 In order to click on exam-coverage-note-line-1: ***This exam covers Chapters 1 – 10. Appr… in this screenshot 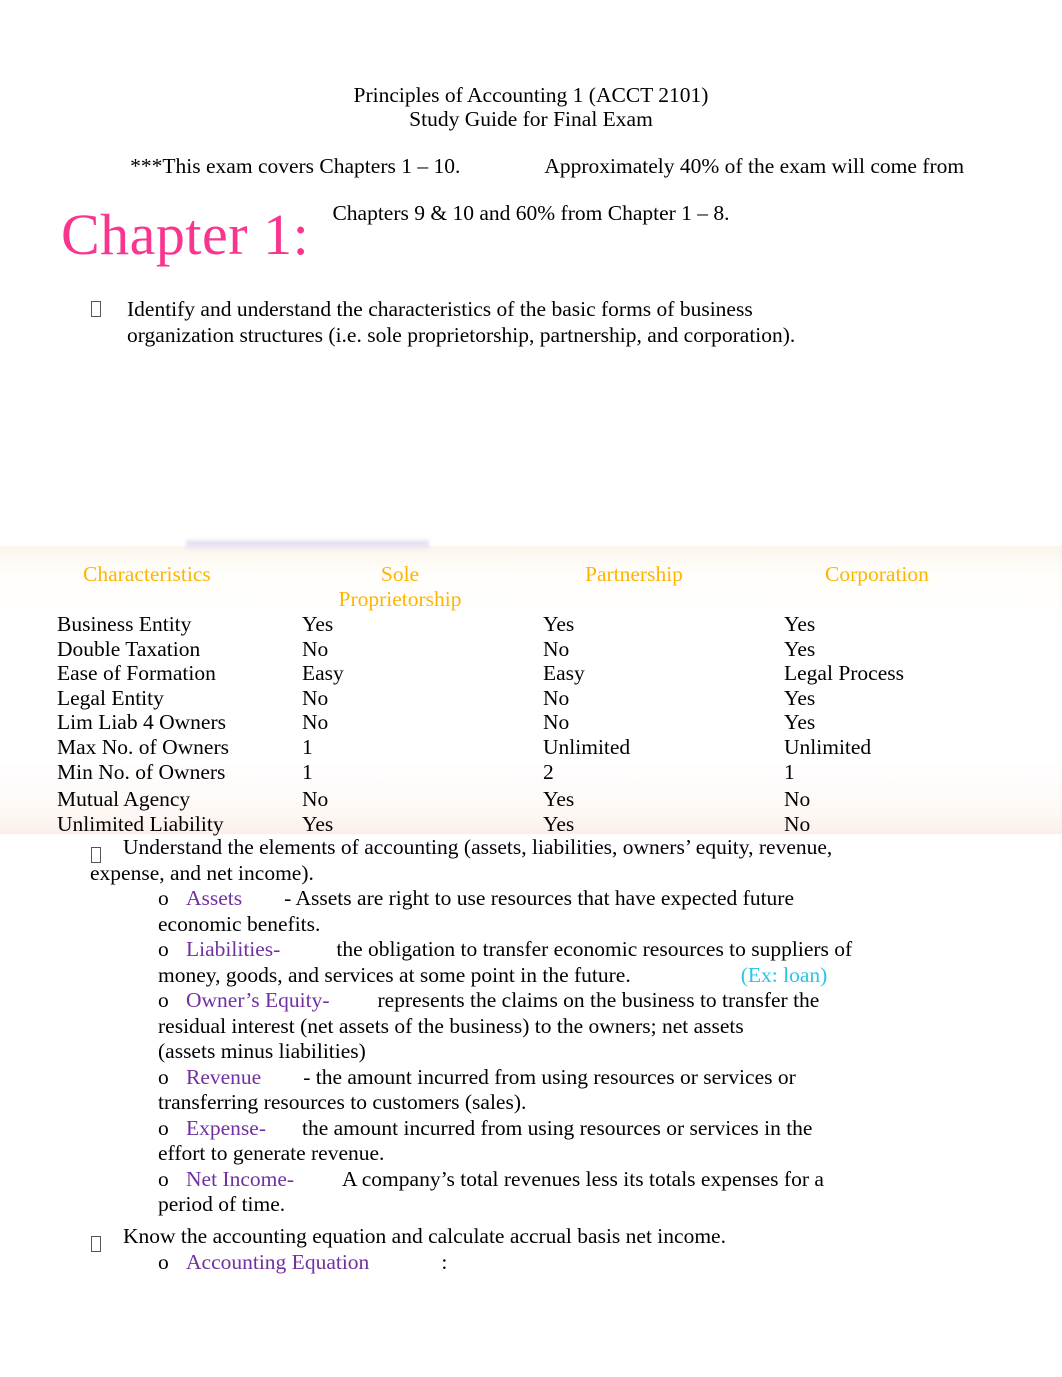, I will do `click(531, 166)`.